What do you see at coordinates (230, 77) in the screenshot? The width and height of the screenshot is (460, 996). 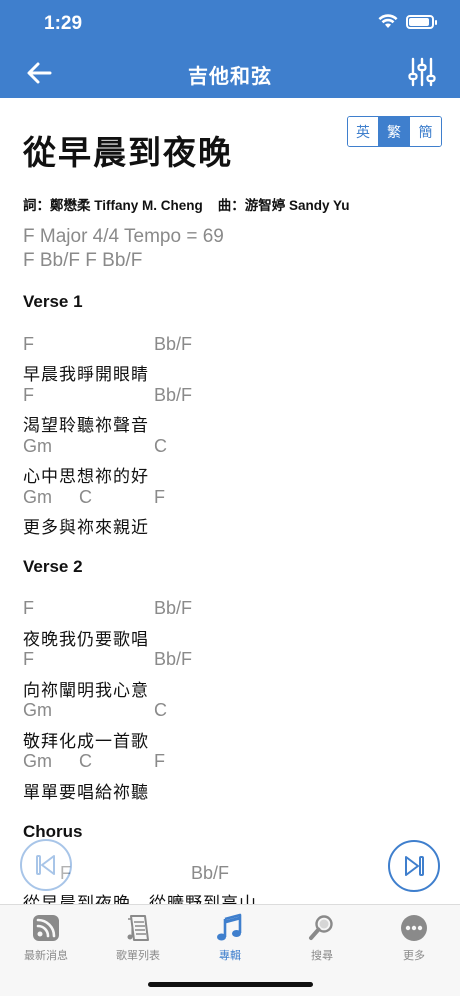 I see `nav-title: 吉他和弦` at bounding box center [230, 77].